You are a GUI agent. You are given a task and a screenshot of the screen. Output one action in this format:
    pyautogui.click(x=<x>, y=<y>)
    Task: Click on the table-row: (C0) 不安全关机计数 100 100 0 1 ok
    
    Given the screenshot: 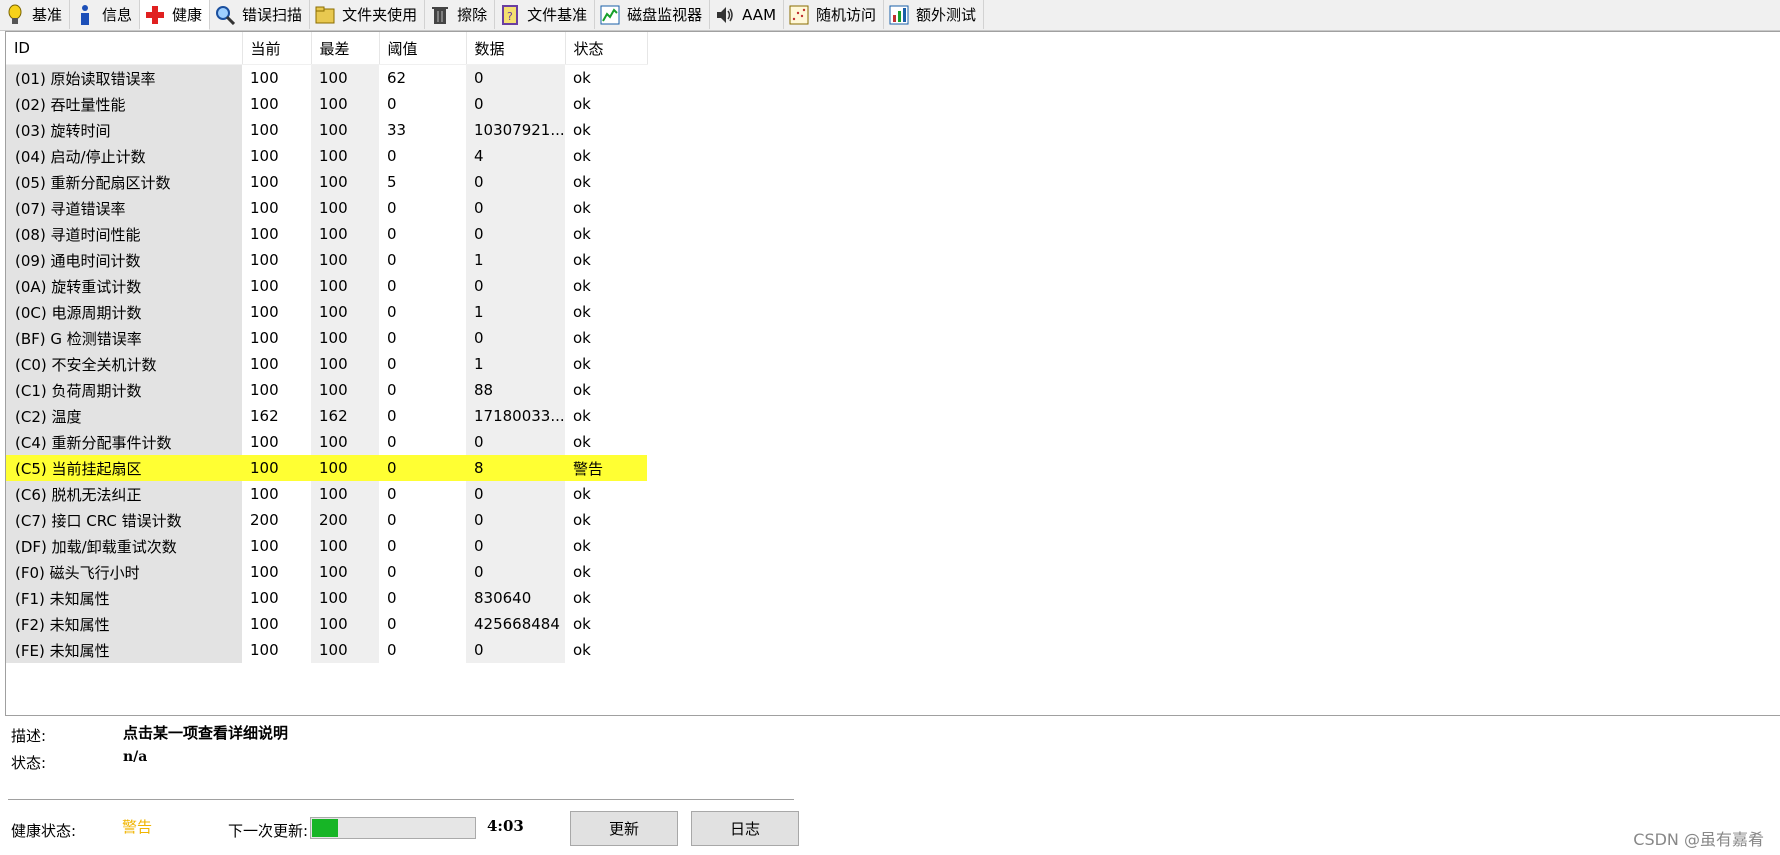 What is the action you would take?
    pyautogui.click(x=326, y=364)
    